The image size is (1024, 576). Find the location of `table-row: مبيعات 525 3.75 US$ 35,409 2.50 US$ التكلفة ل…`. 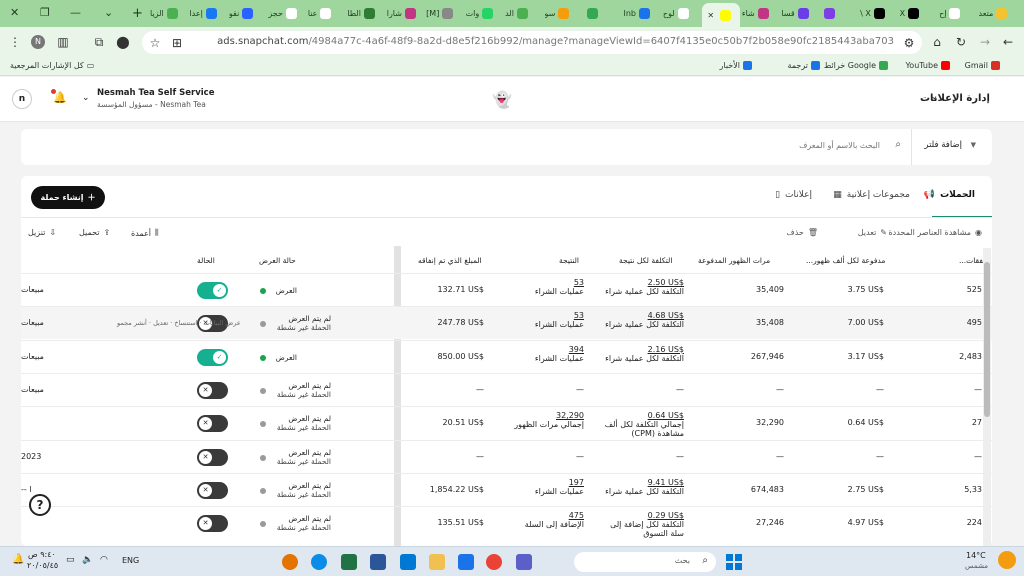

table-row: مبيعات 525 3.75 US$ 35,409 2.50 US$ التكلفة ل… is located at coordinates (506, 289).